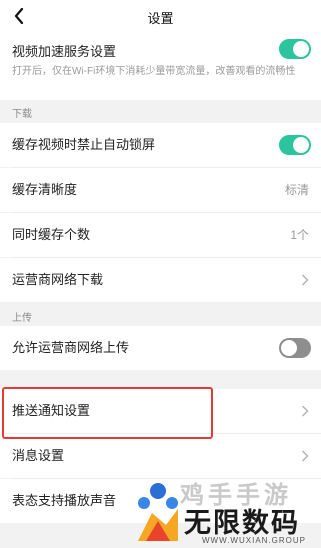 The height and width of the screenshot is (548, 321). Describe the element at coordinates (22, 318) in the screenshot. I see `section-title-upload: 上传` at that location.